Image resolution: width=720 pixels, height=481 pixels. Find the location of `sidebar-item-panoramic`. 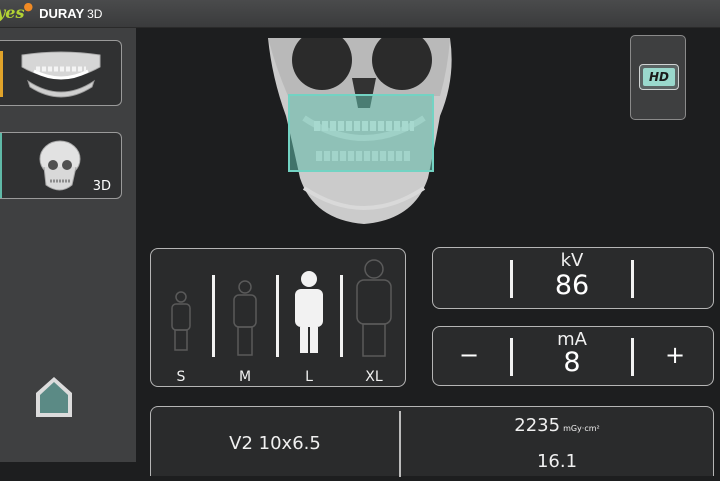

sidebar-item-panoramic is located at coordinates (61, 73).